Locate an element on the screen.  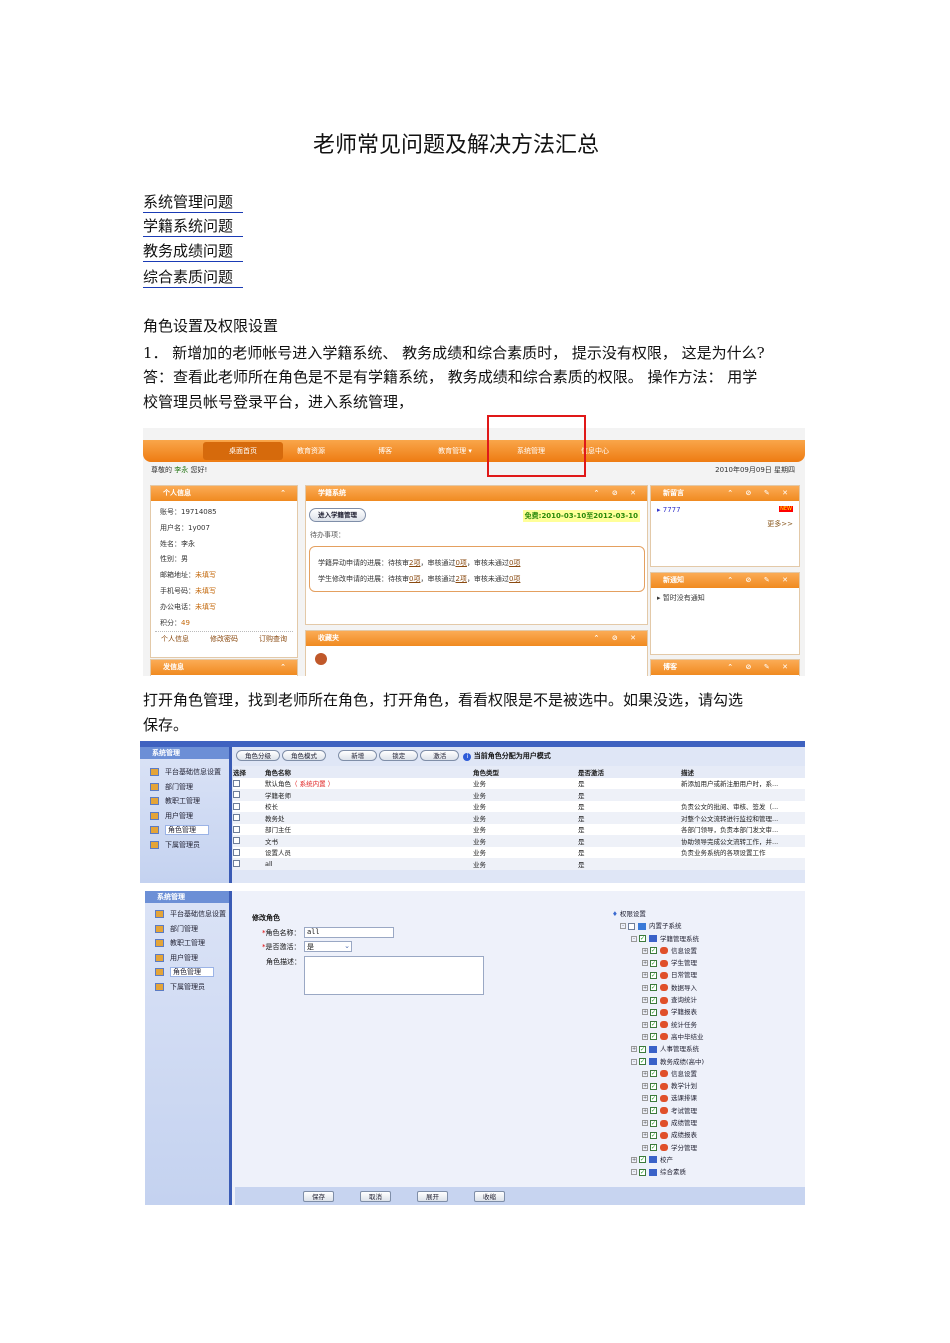
tree-node: + ✓ 统计任务 is located at coordinates (658, 1025).